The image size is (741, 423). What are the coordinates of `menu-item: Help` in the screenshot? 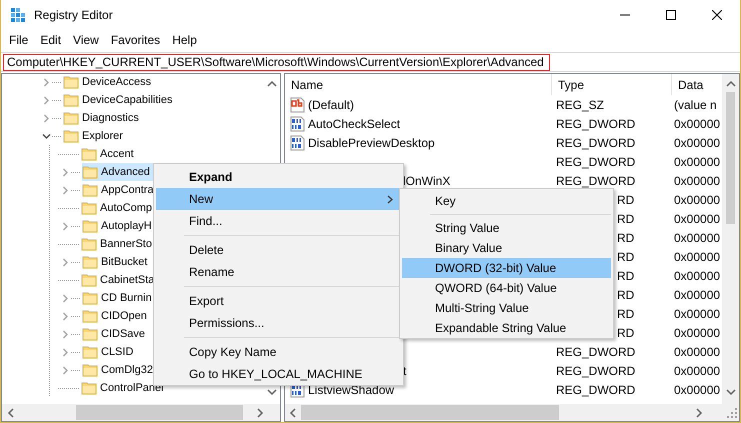 It's located at (184, 40).